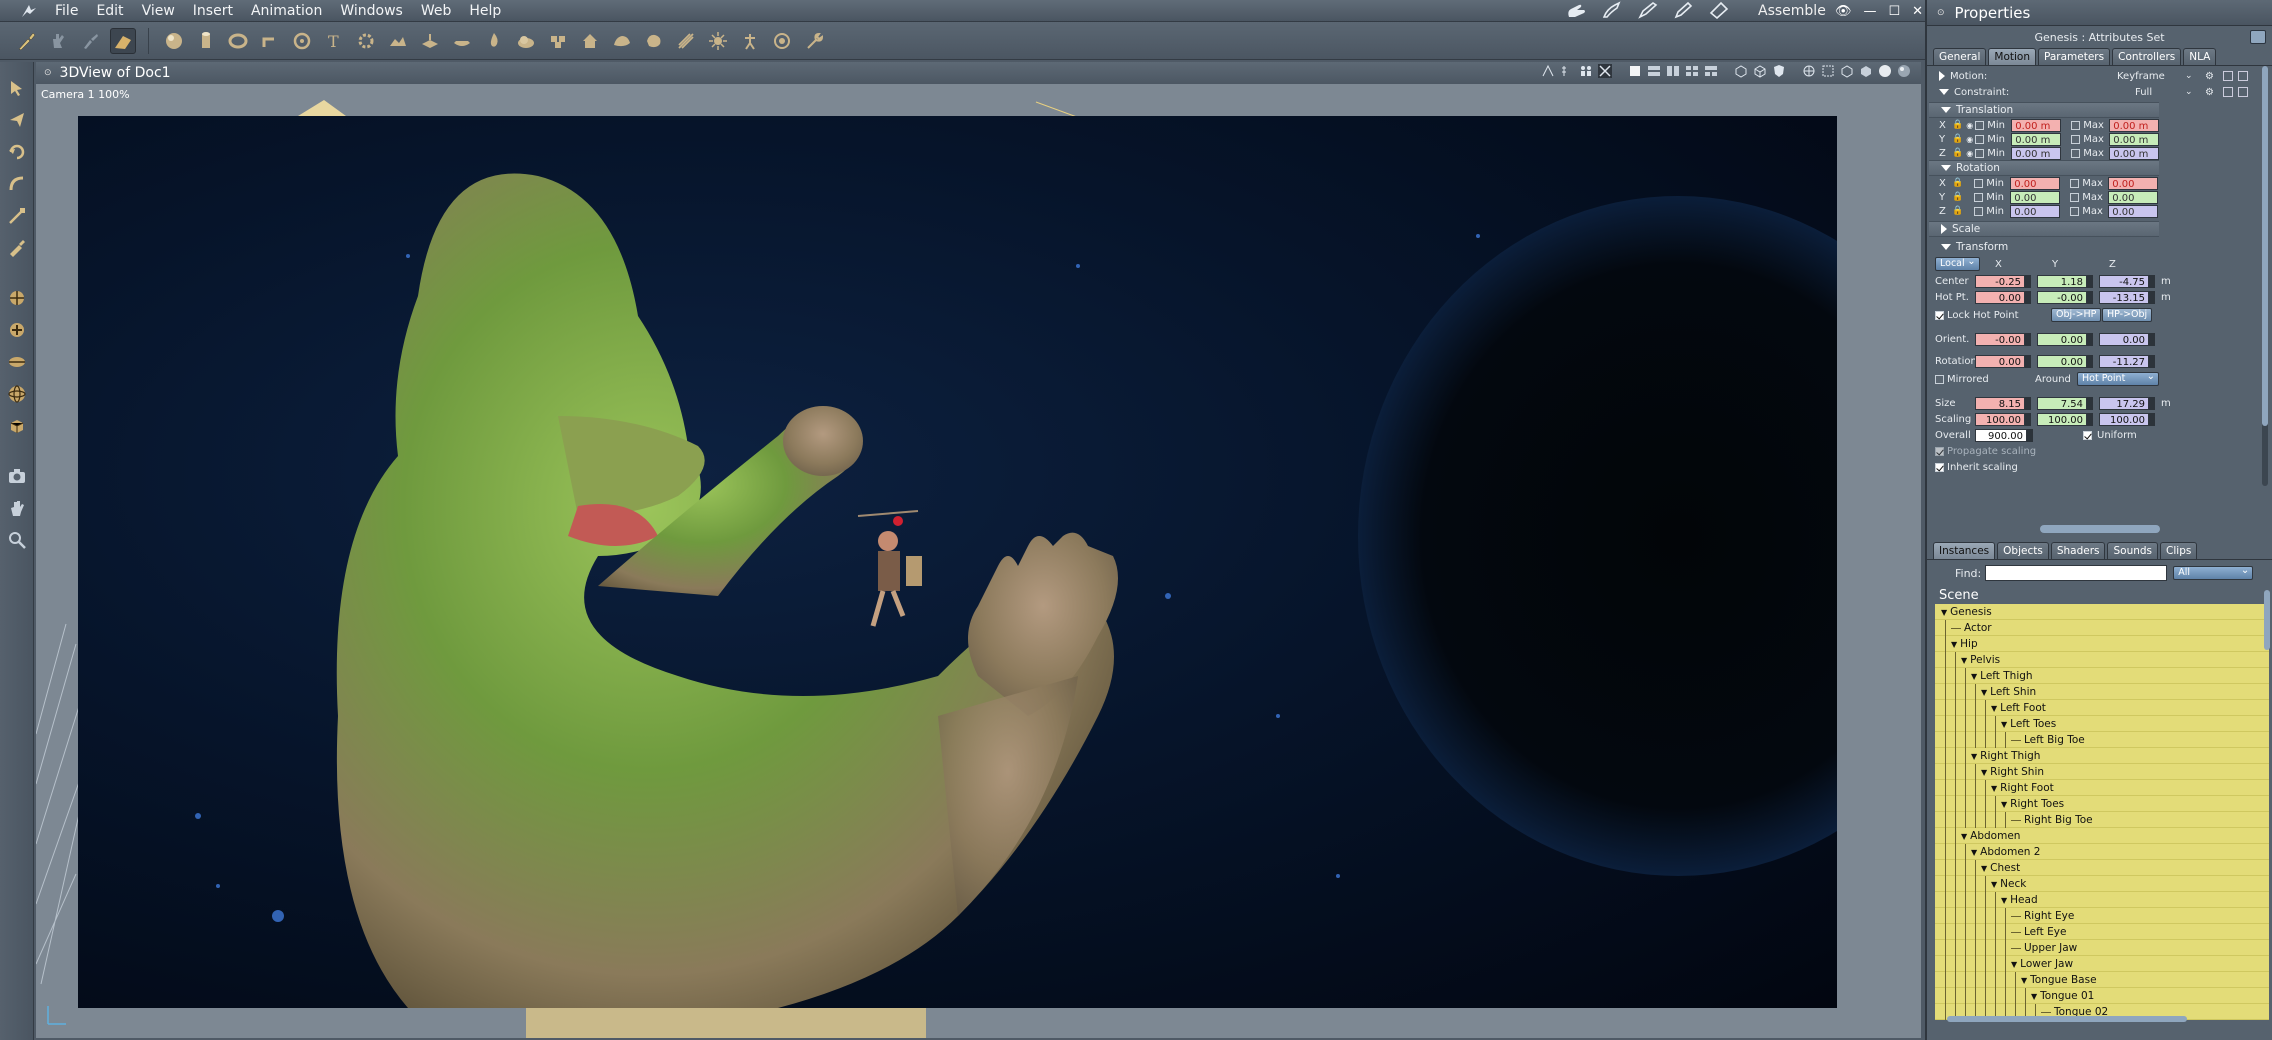  I want to click on motion-copy-icon, so click(2228, 76).